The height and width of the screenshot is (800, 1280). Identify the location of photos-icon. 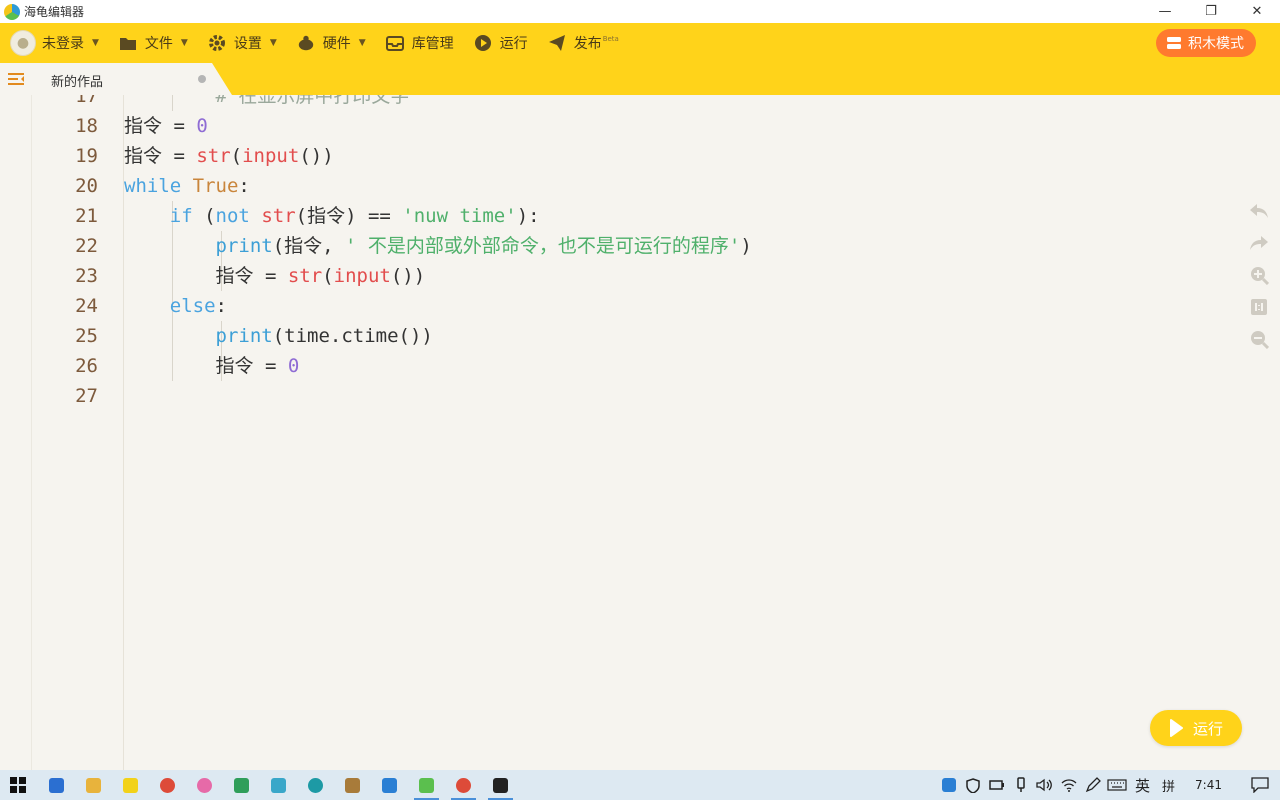
(204, 785).